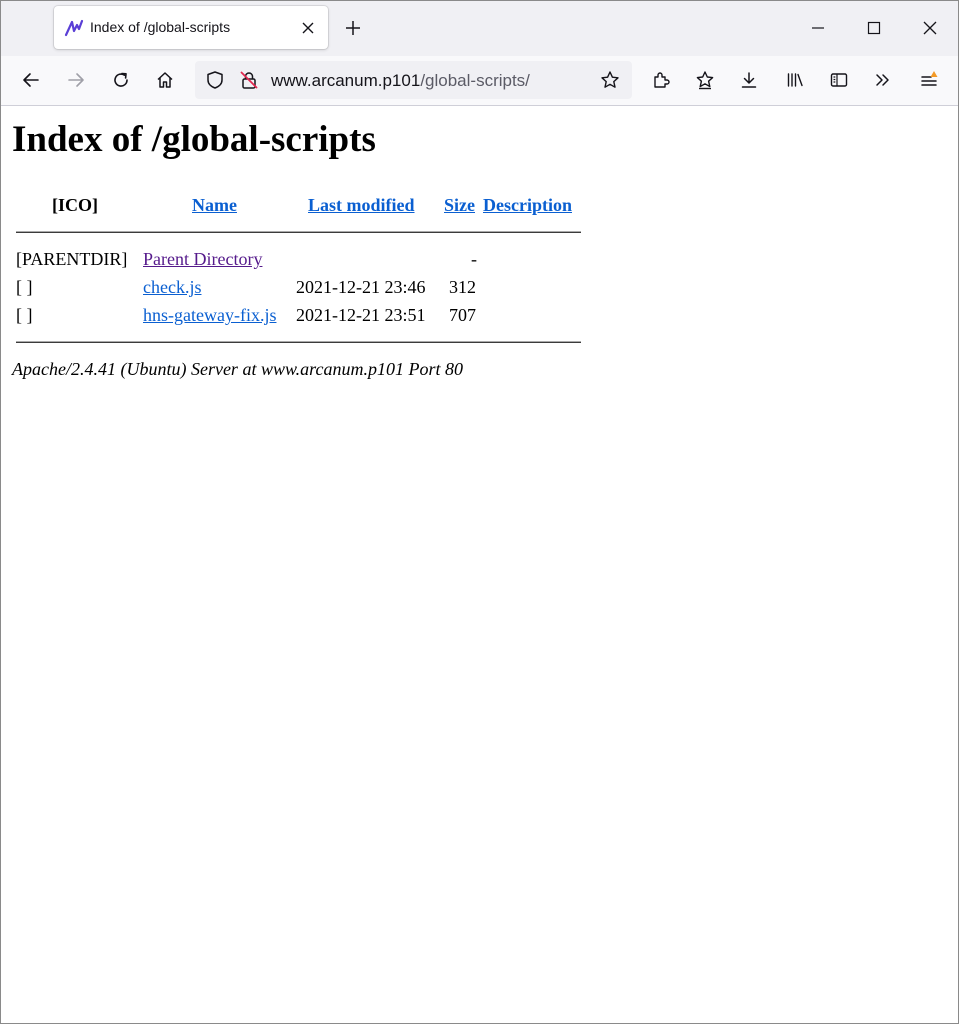  What do you see at coordinates (462, 315) in the screenshot?
I see `row-size: 707` at bounding box center [462, 315].